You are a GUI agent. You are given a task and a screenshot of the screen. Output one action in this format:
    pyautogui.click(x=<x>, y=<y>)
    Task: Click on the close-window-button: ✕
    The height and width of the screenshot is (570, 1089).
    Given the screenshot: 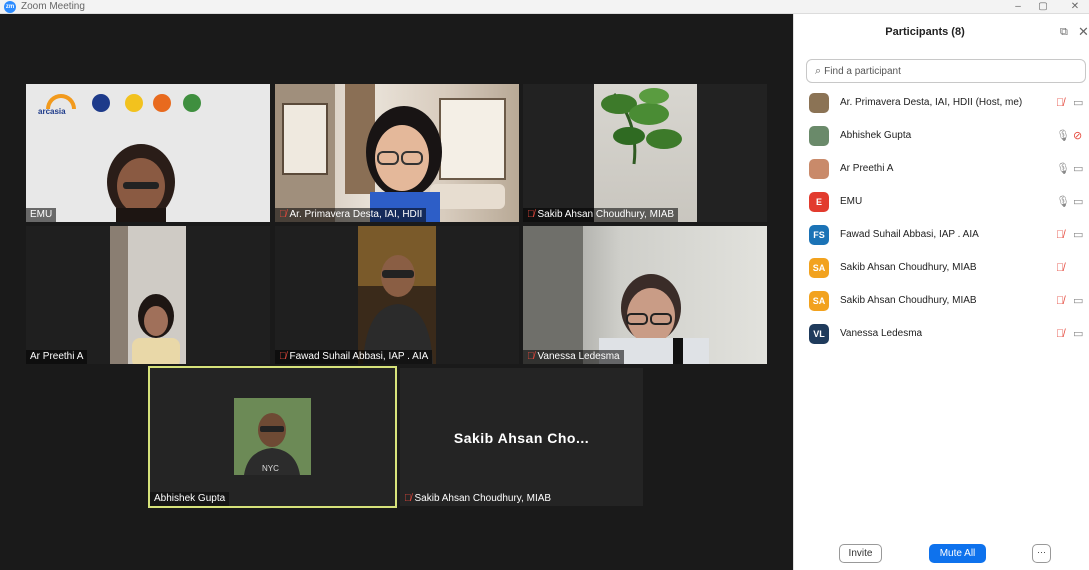 What is the action you would take?
    pyautogui.click(x=1074, y=7)
    